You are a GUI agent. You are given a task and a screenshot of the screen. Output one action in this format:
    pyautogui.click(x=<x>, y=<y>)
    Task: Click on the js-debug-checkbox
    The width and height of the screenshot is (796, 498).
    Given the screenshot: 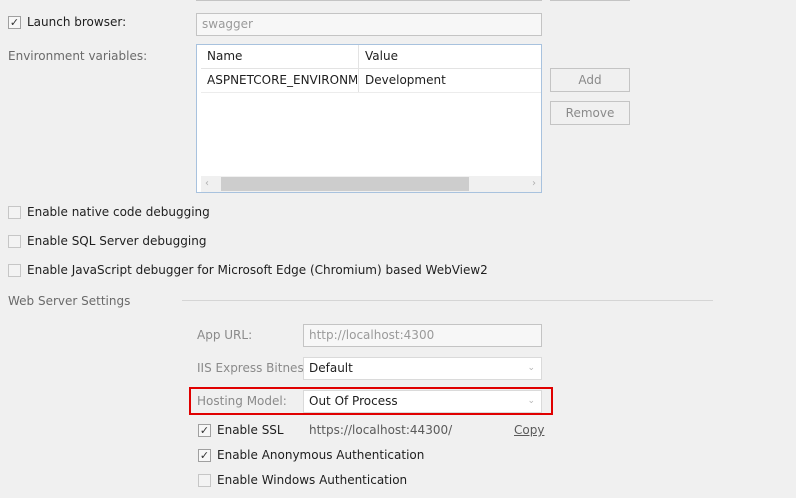 What is the action you would take?
    pyautogui.click(x=14, y=270)
    